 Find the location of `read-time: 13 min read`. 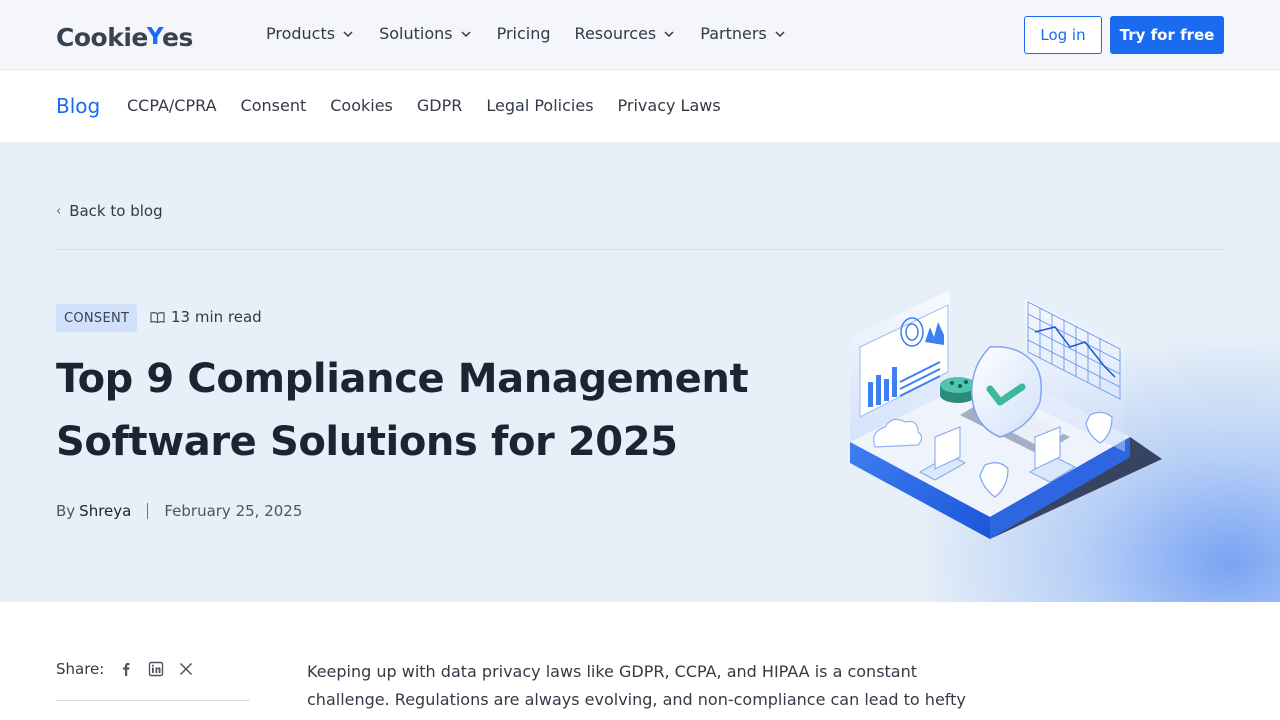

read-time: 13 min read is located at coordinates (206, 317).